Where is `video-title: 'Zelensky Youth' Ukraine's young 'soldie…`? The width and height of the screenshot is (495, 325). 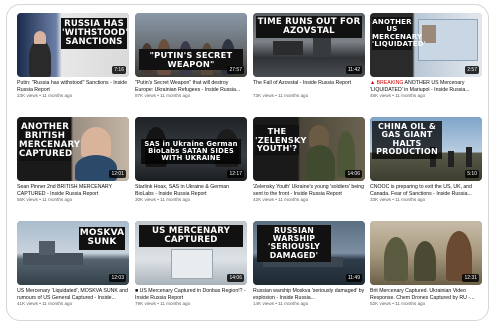 video-title: 'Zelensky Youth' Ukraine's young 'soldie… is located at coordinates (309, 190).